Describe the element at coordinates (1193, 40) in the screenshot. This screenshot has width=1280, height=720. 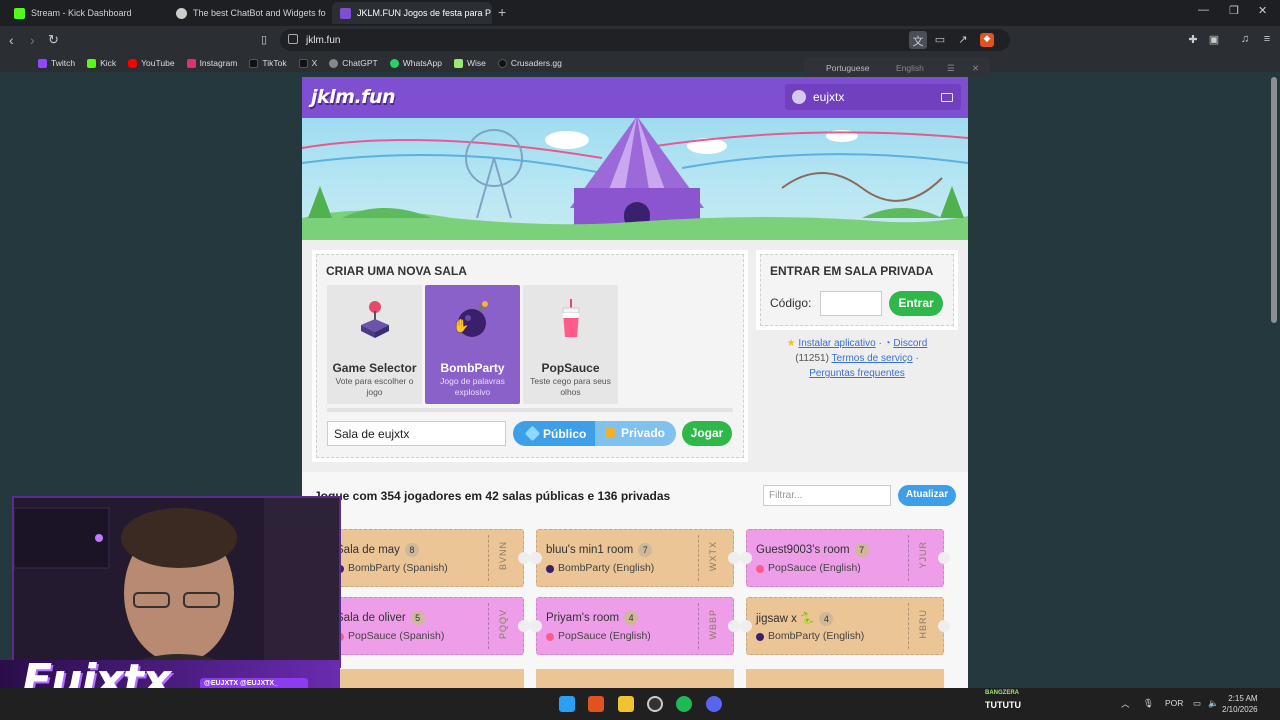
I see `extensions-icon: ✚` at that location.